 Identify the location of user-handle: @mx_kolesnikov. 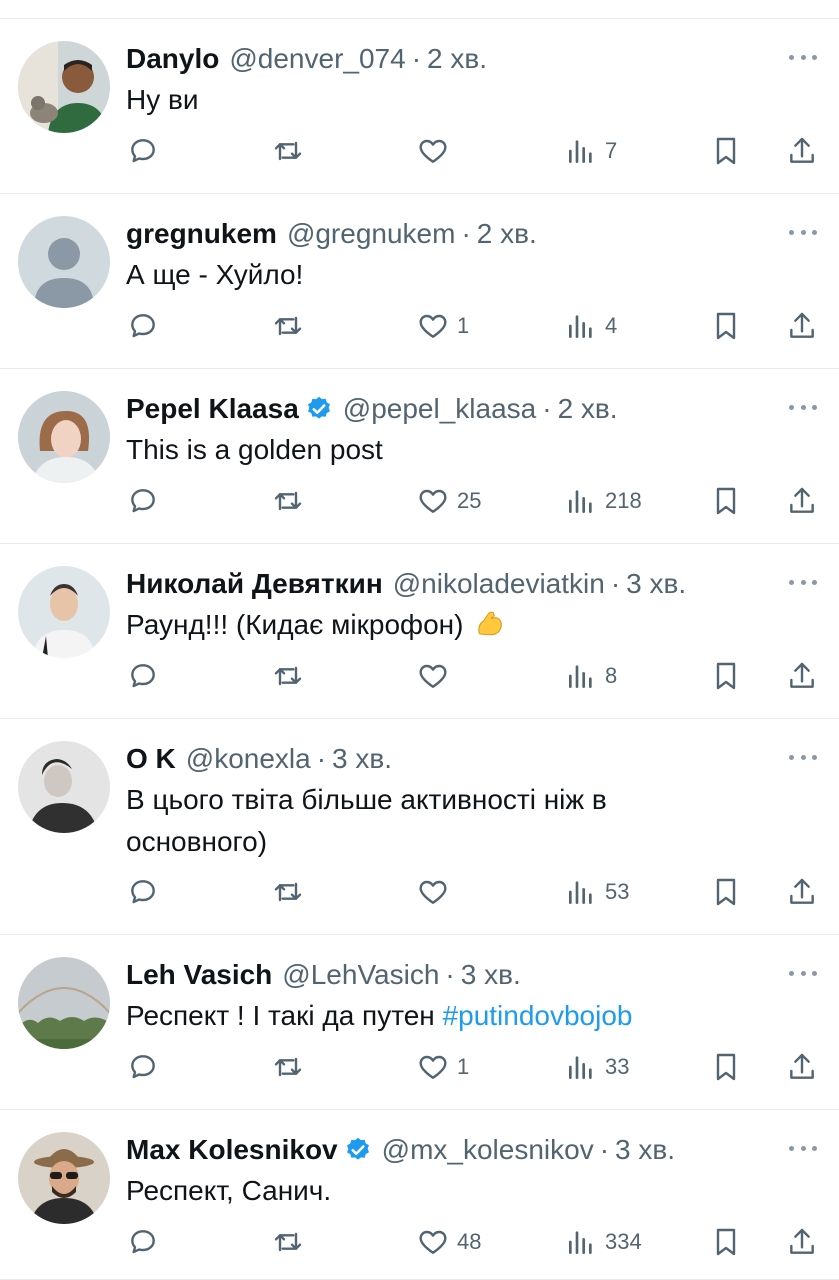
(488, 1150).